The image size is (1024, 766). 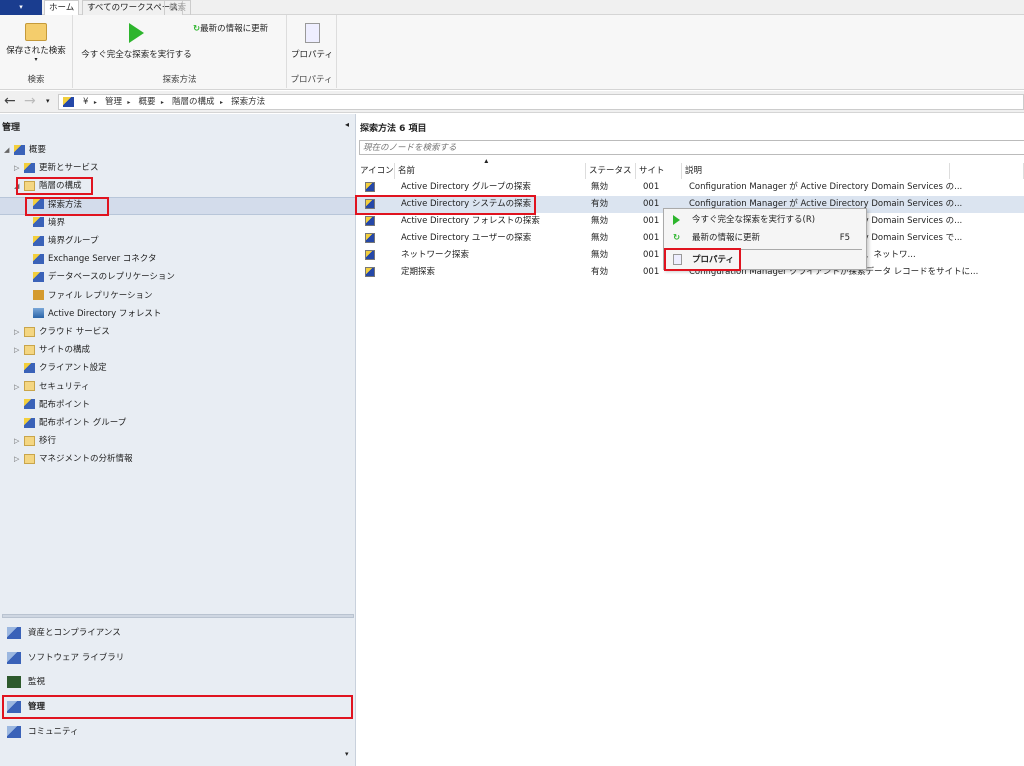 What do you see at coordinates (178, 7) in the screenshot?
I see `tab-search: 検索` at bounding box center [178, 7].